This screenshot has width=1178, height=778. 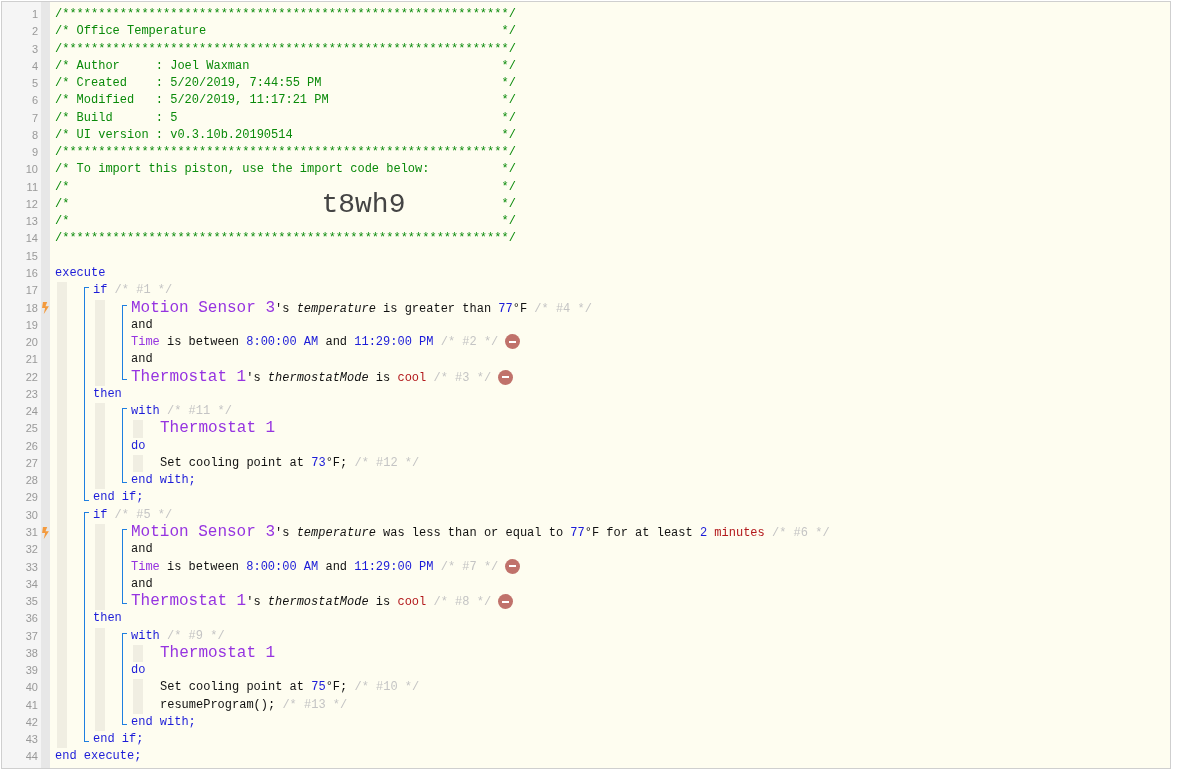 I want to click on line-number: 4, so click(x=34, y=66).